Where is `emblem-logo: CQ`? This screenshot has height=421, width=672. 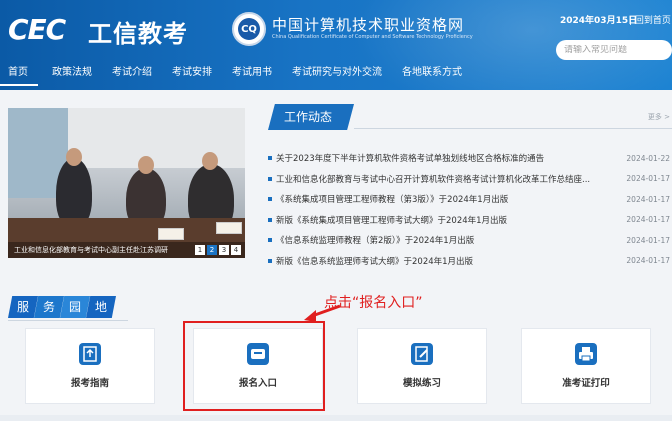
emblem-logo: CQ is located at coordinates (249, 29).